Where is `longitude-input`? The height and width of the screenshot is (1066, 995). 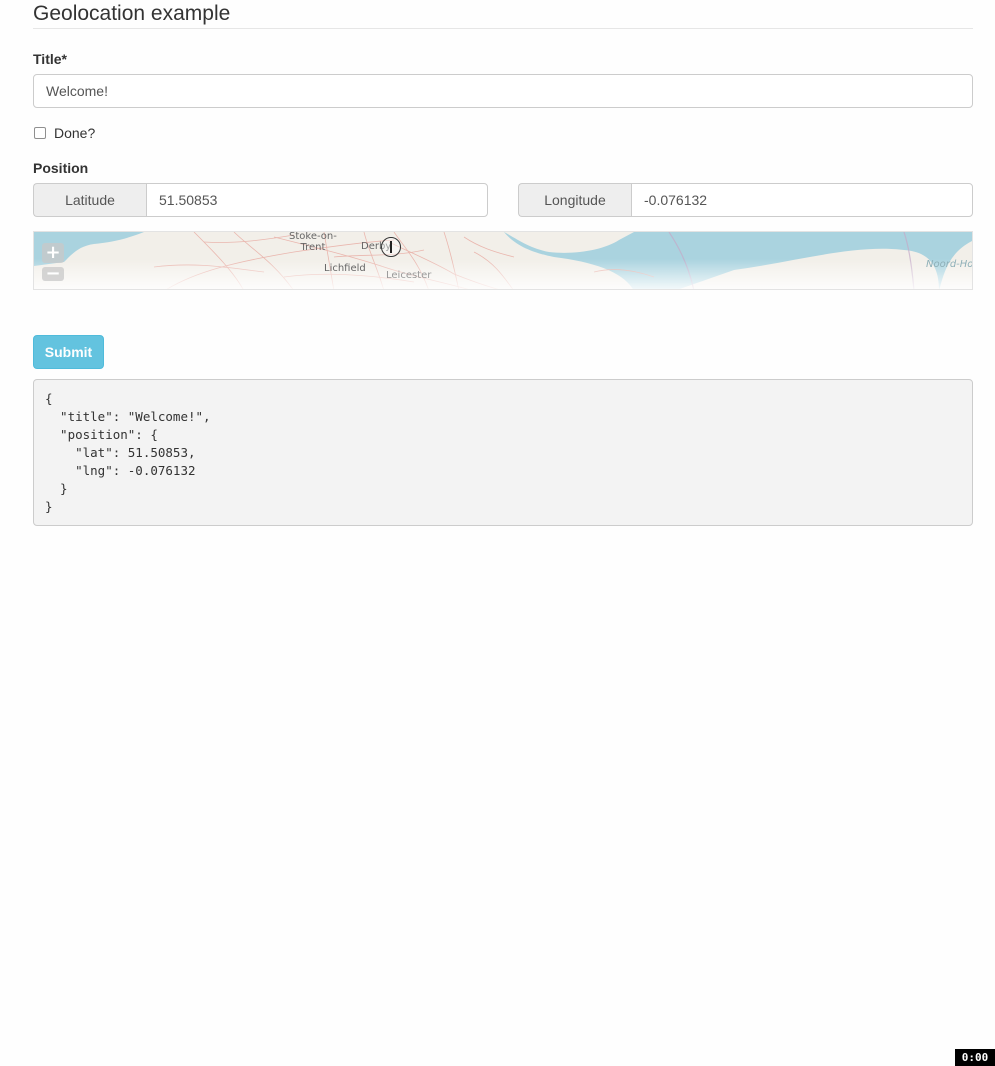 longitude-input is located at coordinates (802, 200).